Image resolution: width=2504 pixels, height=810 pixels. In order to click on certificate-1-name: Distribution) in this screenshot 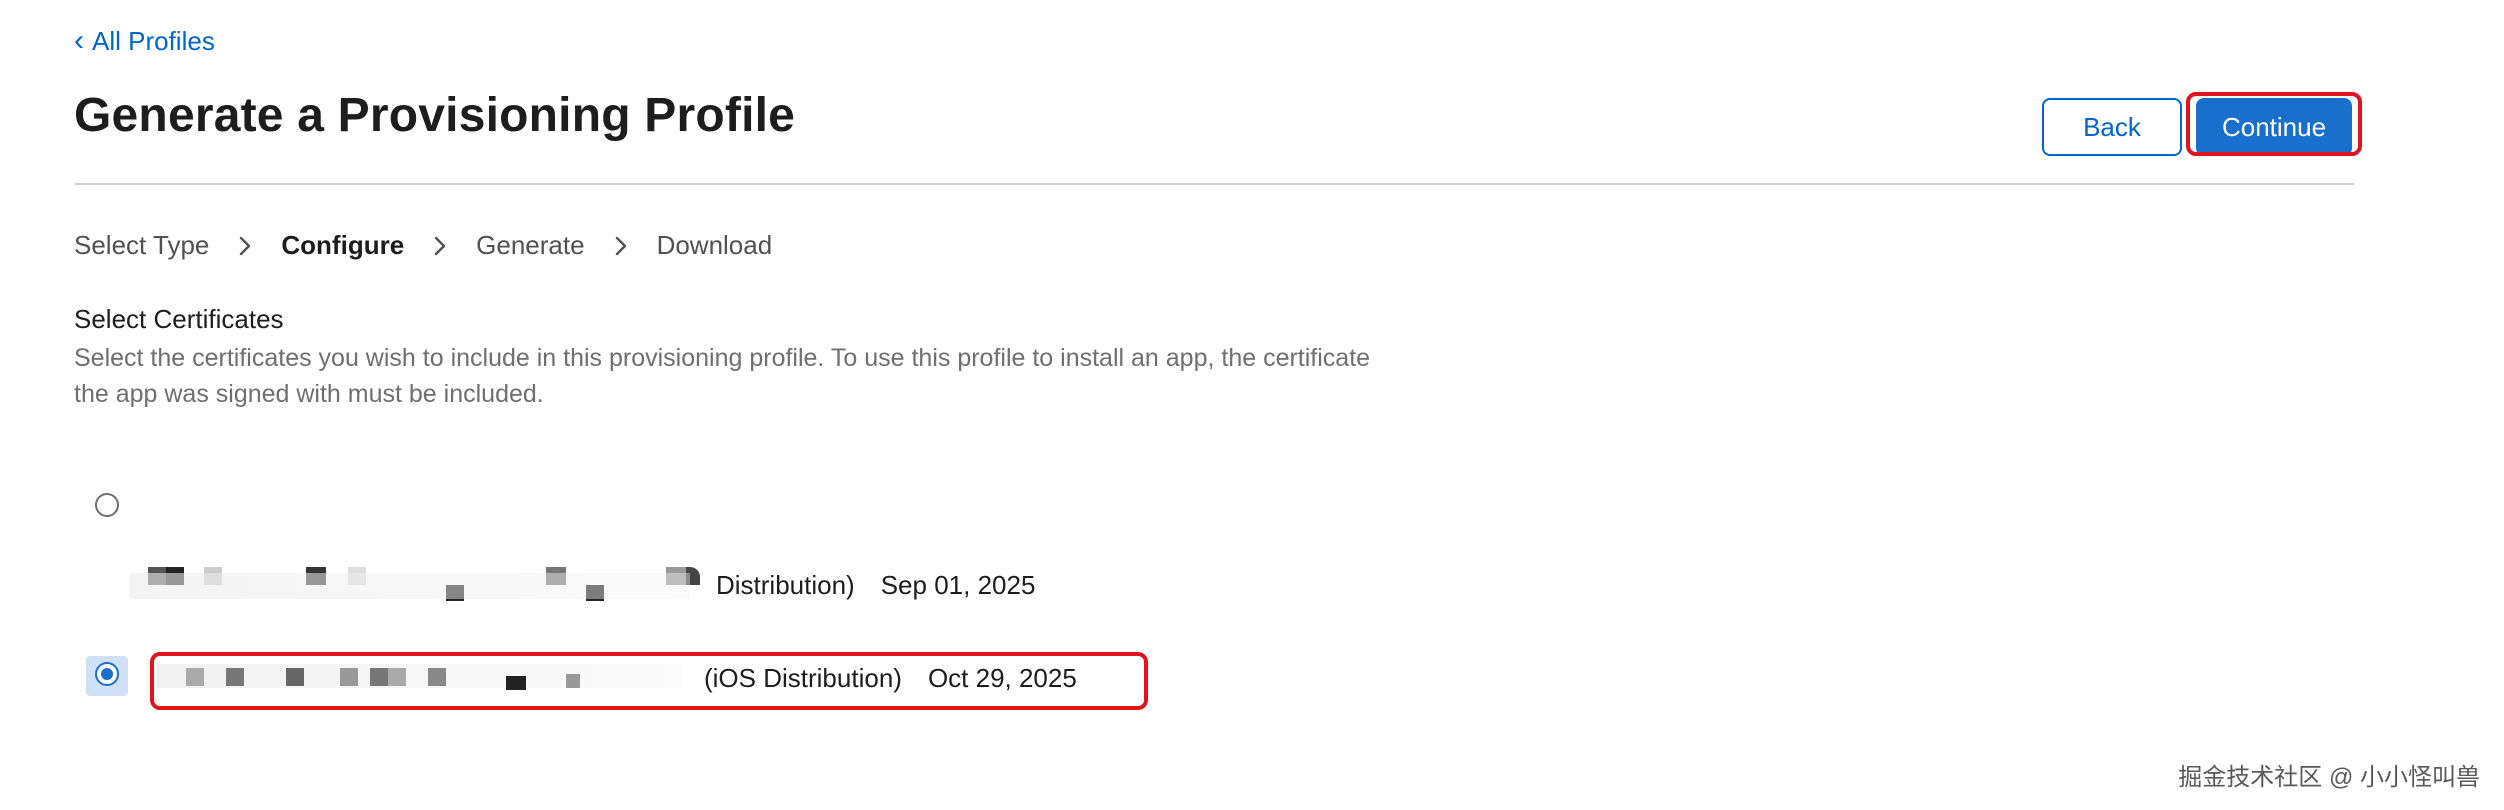, I will do `click(785, 584)`.